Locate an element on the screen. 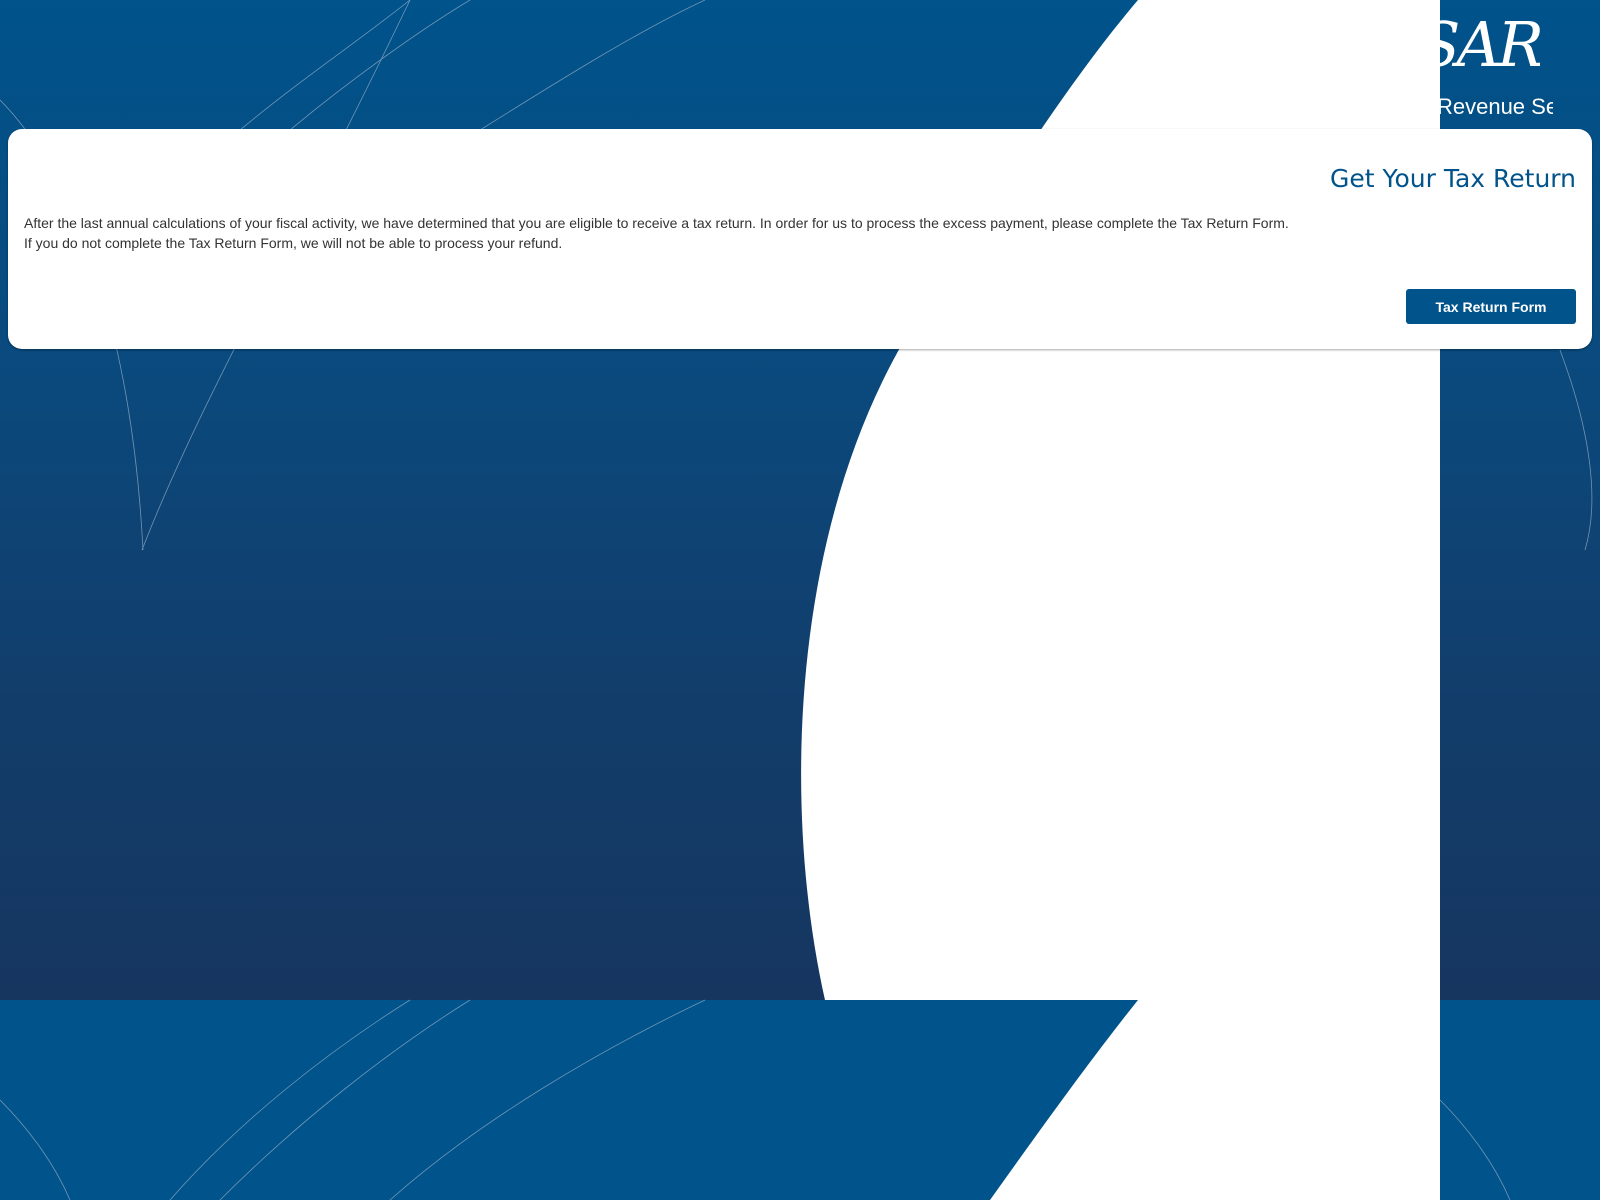 This screenshot has width=1600, height=1200. sars-logo-text: SARS is located at coordinates (1479, 43).